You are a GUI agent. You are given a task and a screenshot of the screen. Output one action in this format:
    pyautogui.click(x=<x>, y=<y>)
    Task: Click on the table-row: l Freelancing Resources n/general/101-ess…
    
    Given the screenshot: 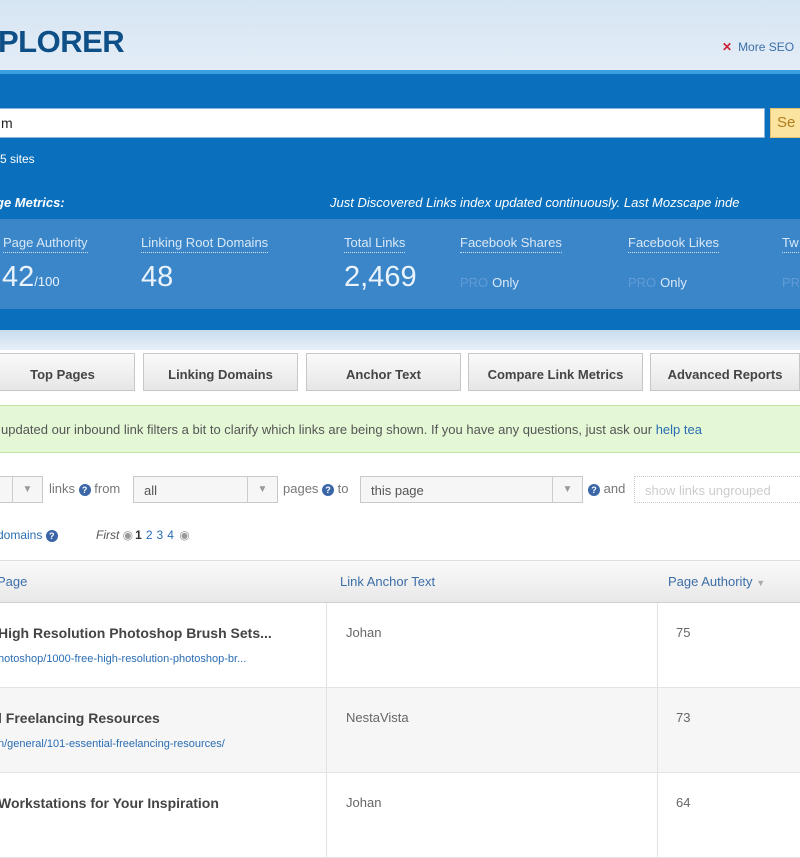 What is the action you would take?
    pyautogui.click(x=400, y=730)
    